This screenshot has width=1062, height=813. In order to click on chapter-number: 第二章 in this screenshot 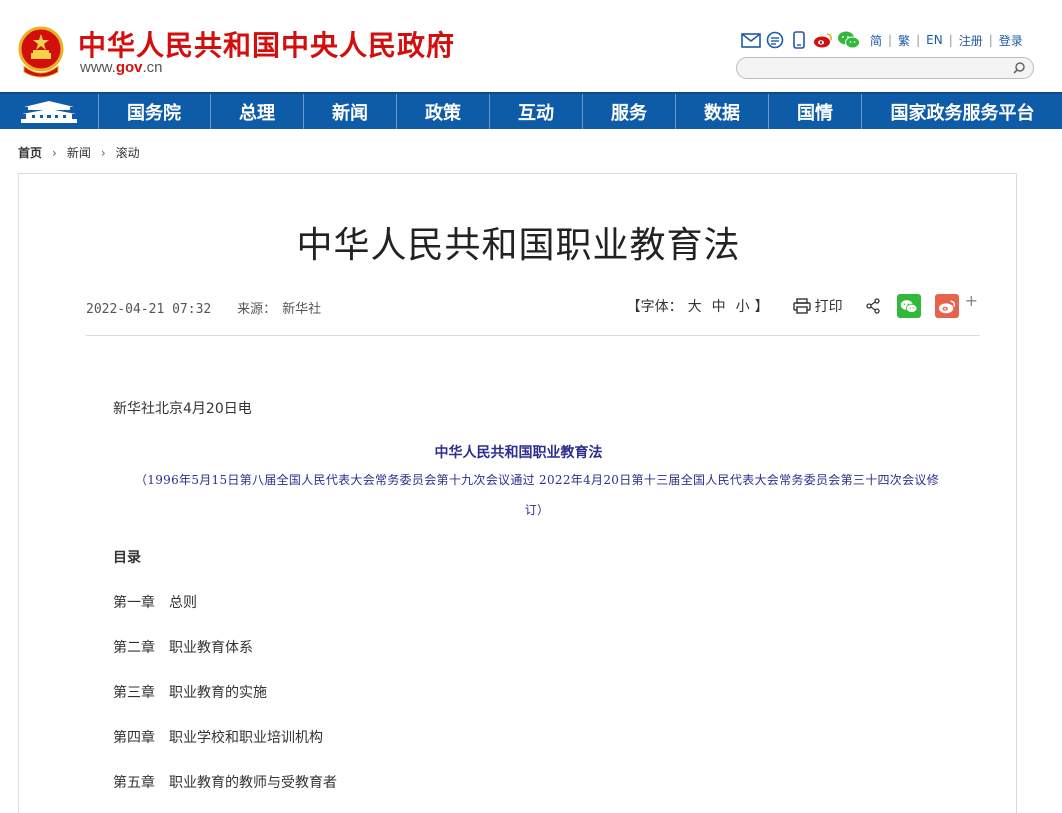, I will do `click(134, 648)`.